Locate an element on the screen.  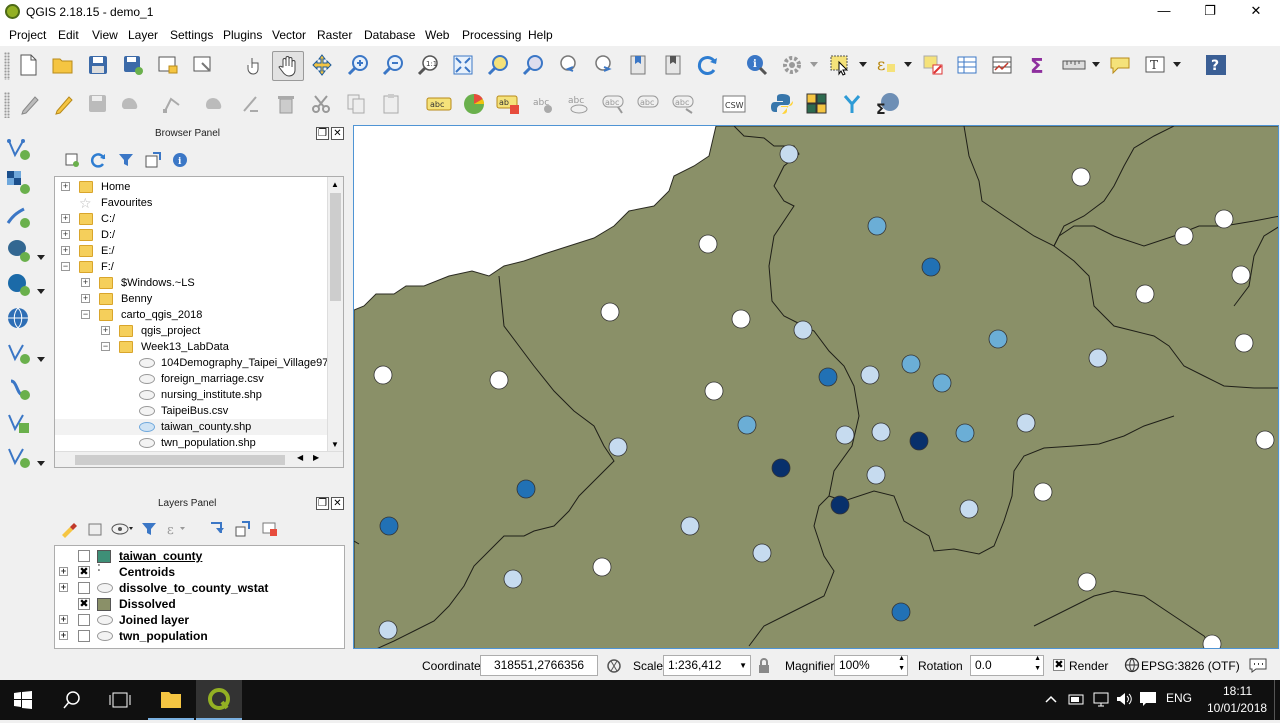
layer-styling-icon is located at coordinates (68, 529).